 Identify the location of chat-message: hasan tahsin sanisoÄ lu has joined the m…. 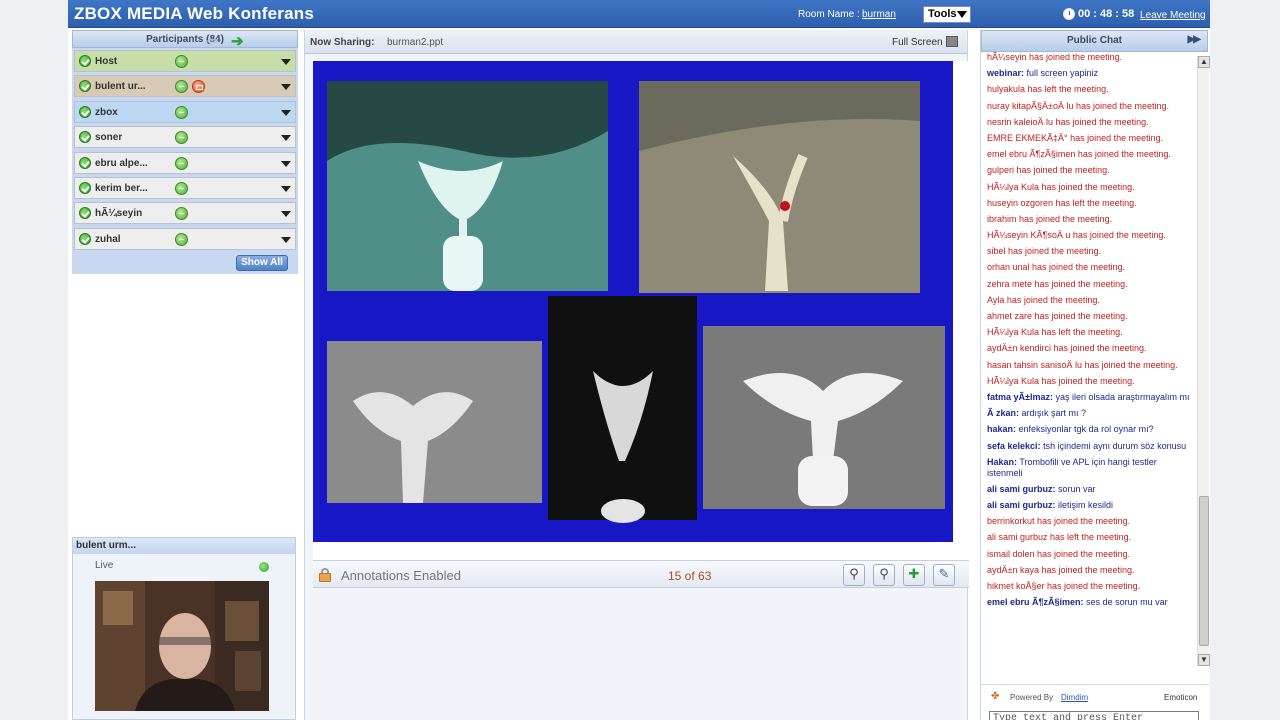
(1089, 365).